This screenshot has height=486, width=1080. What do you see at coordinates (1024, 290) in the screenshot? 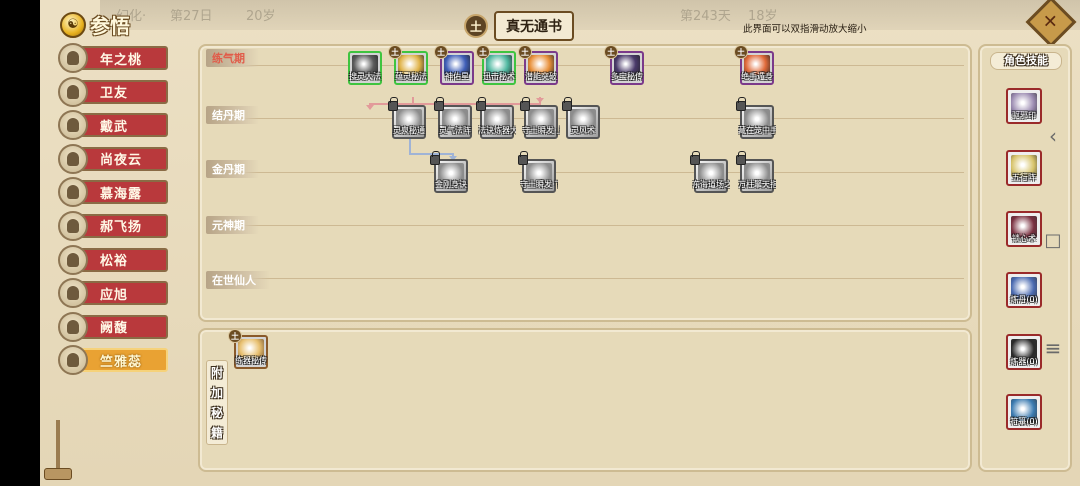
I see `skill-icon: 炼丹(0)` at bounding box center [1024, 290].